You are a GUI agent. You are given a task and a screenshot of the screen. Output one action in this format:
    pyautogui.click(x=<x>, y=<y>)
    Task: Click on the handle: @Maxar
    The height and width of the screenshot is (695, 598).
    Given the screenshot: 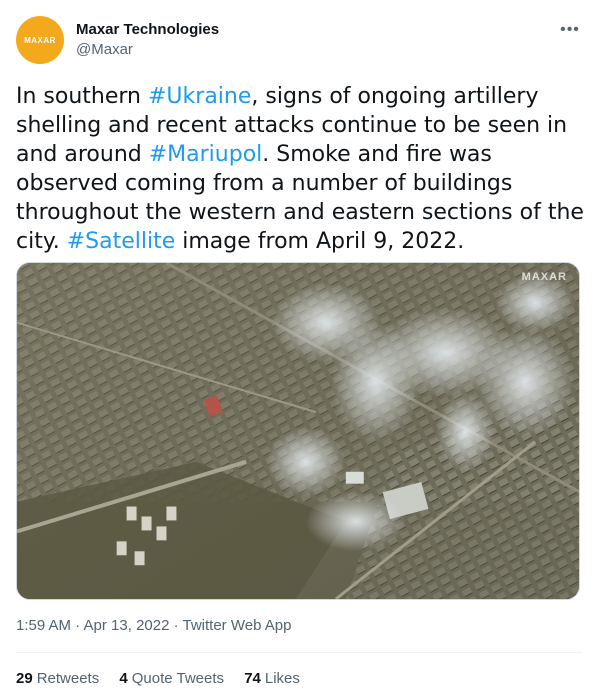 What is the action you would take?
    pyautogui.click(x=147, y=50)
    